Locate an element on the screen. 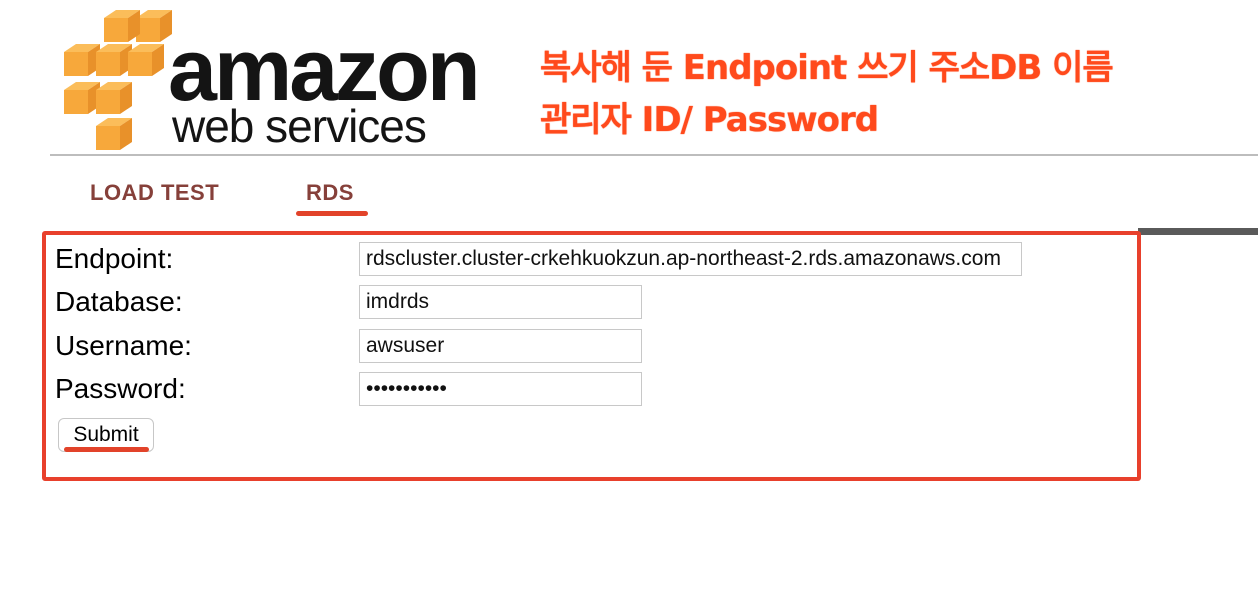 This screenshot has height=604, width=1258. tab-load-test: LOAD TEST is located at coordinates (154, 193).